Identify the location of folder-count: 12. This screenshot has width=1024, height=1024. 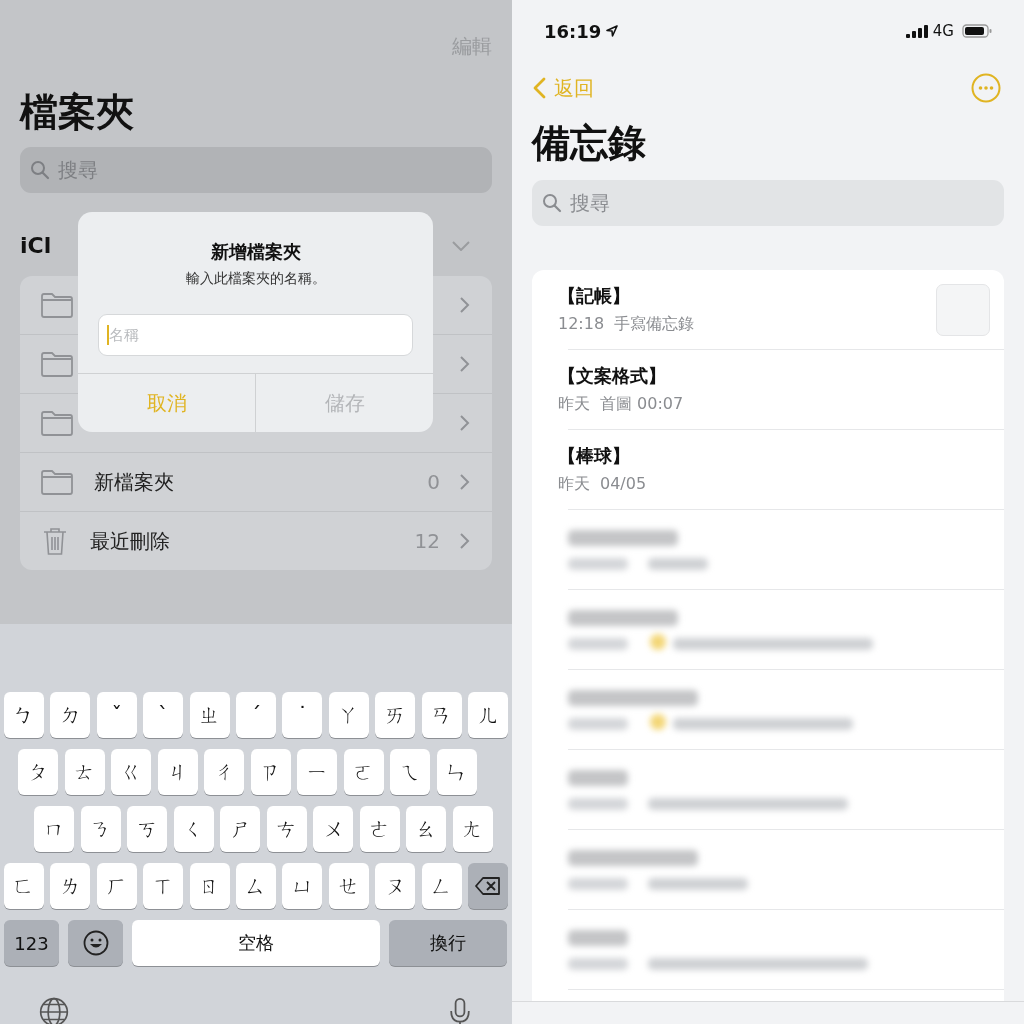
(427, 541).